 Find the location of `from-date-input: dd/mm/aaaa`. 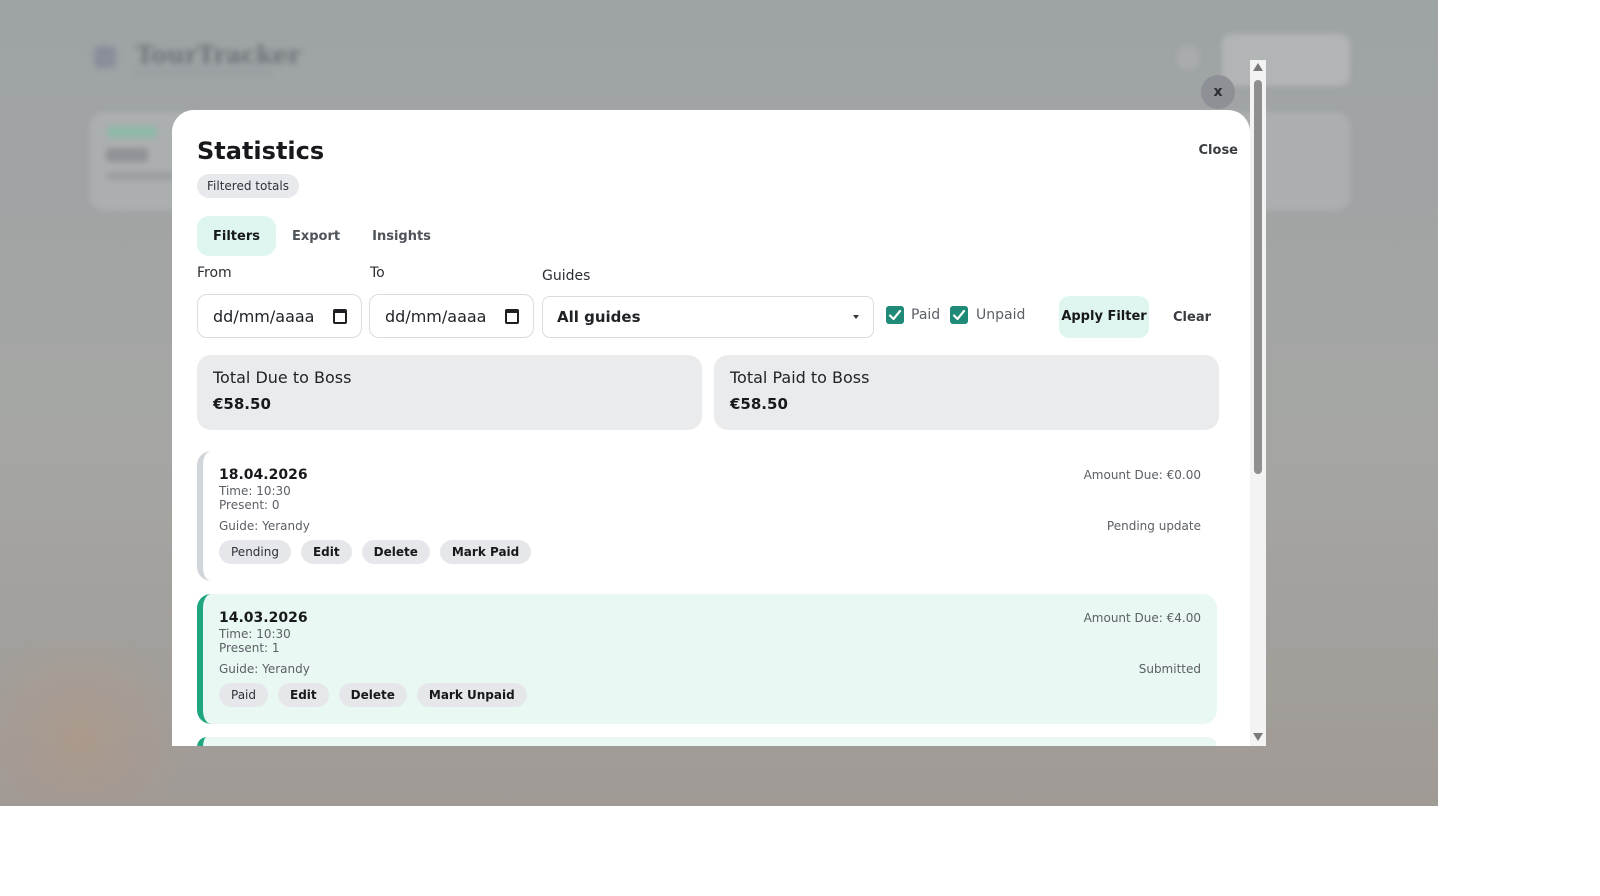

from-date-input: dd/mm/aaaa is located at coordinates (279, 316).